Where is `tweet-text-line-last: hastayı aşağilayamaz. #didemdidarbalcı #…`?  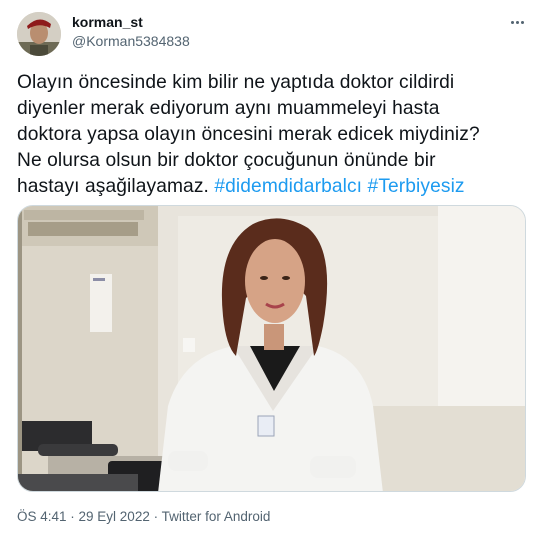 tweet-text-line-last: hastayı aşağilayamaz. #didemdidarbalcı #… is located at coordinates (274, 187).